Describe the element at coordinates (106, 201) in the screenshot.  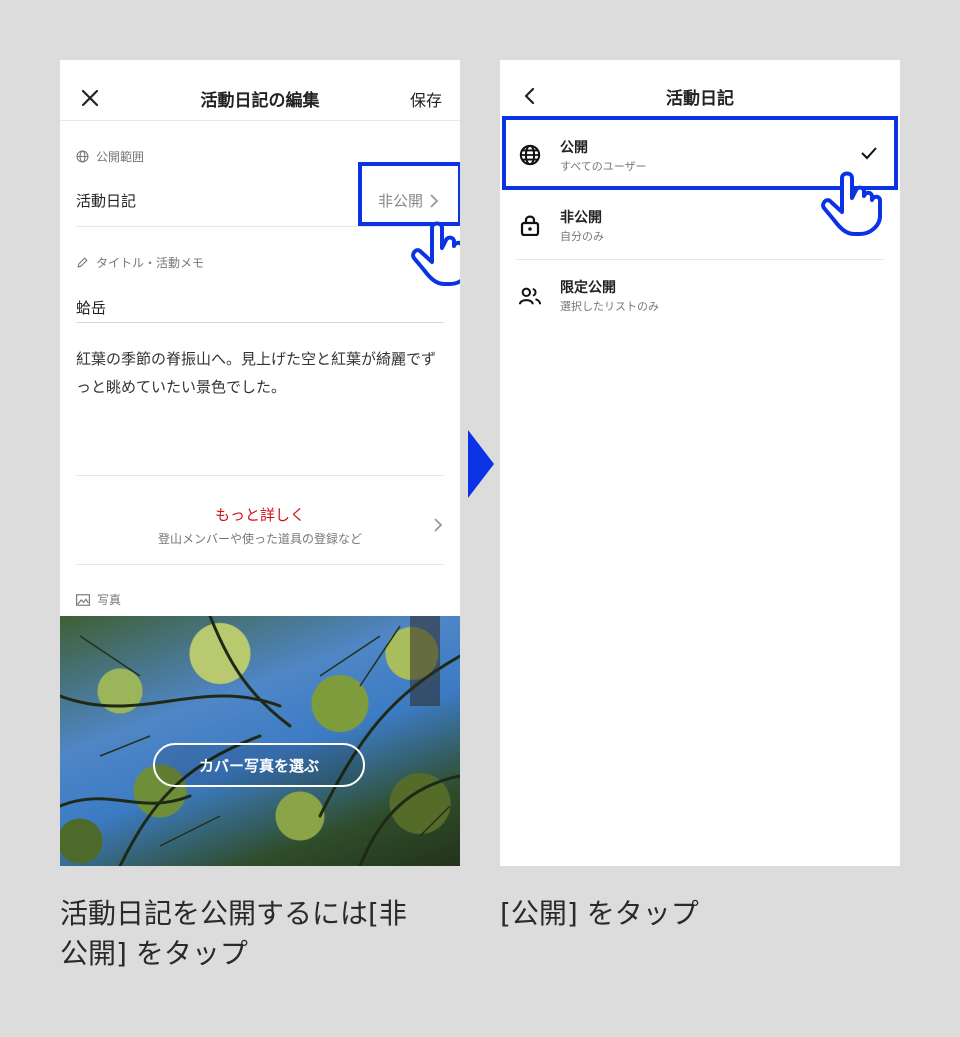
I see `visibility-row-label: 活動日記` at that location.